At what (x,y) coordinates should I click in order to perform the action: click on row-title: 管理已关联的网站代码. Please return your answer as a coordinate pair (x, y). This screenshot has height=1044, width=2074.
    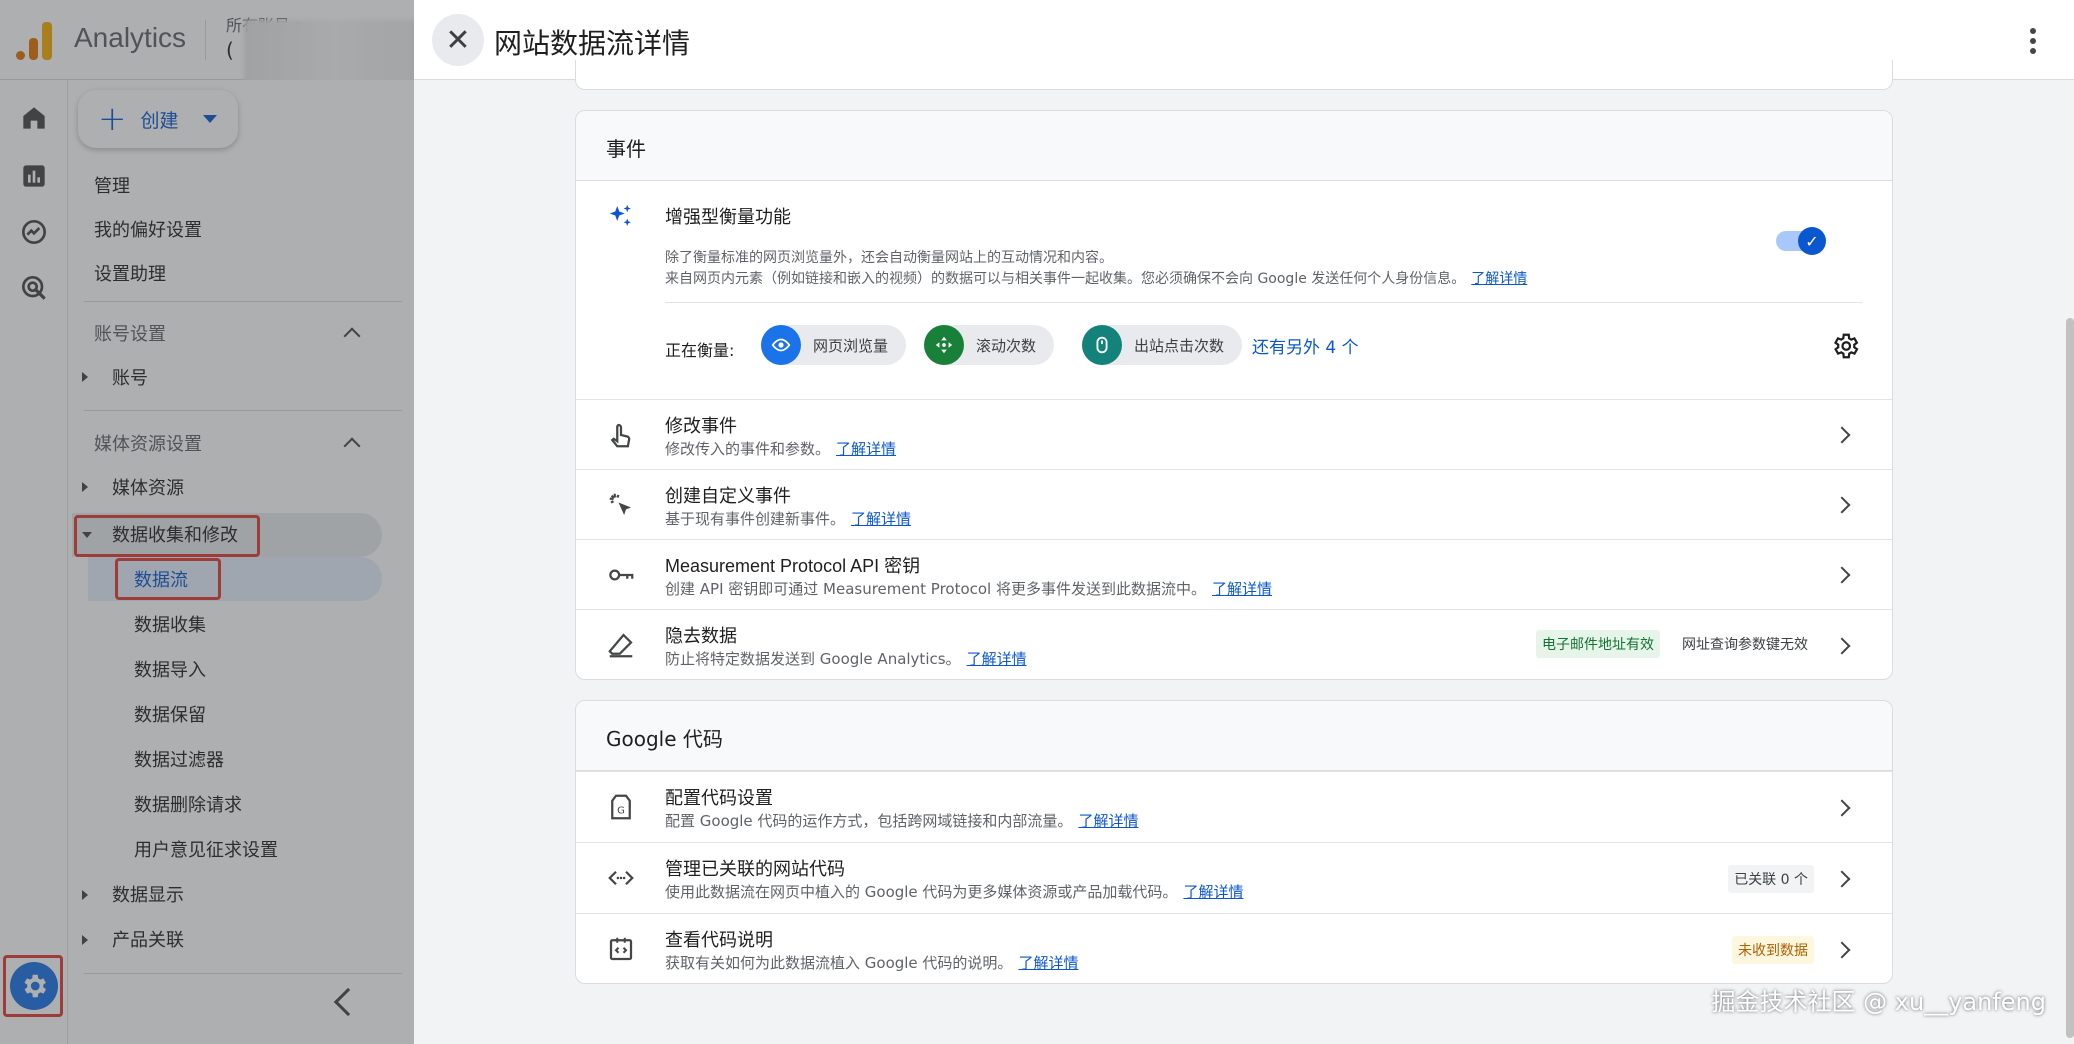
    Looking at the image, I should click on (755, 869).